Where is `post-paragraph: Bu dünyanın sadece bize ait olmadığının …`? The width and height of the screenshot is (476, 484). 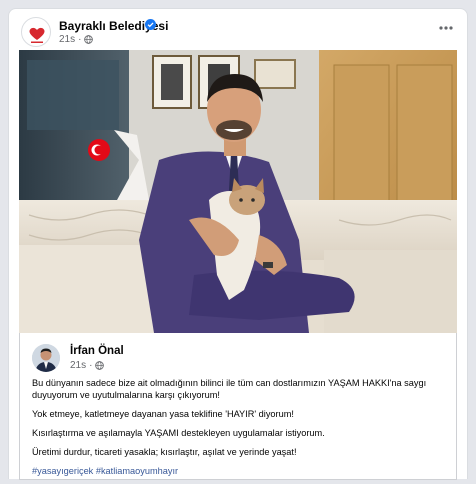 post-paragraph: Bu dünyanın sadece bize ait olmadığının … is located at coordinates (229, 389).